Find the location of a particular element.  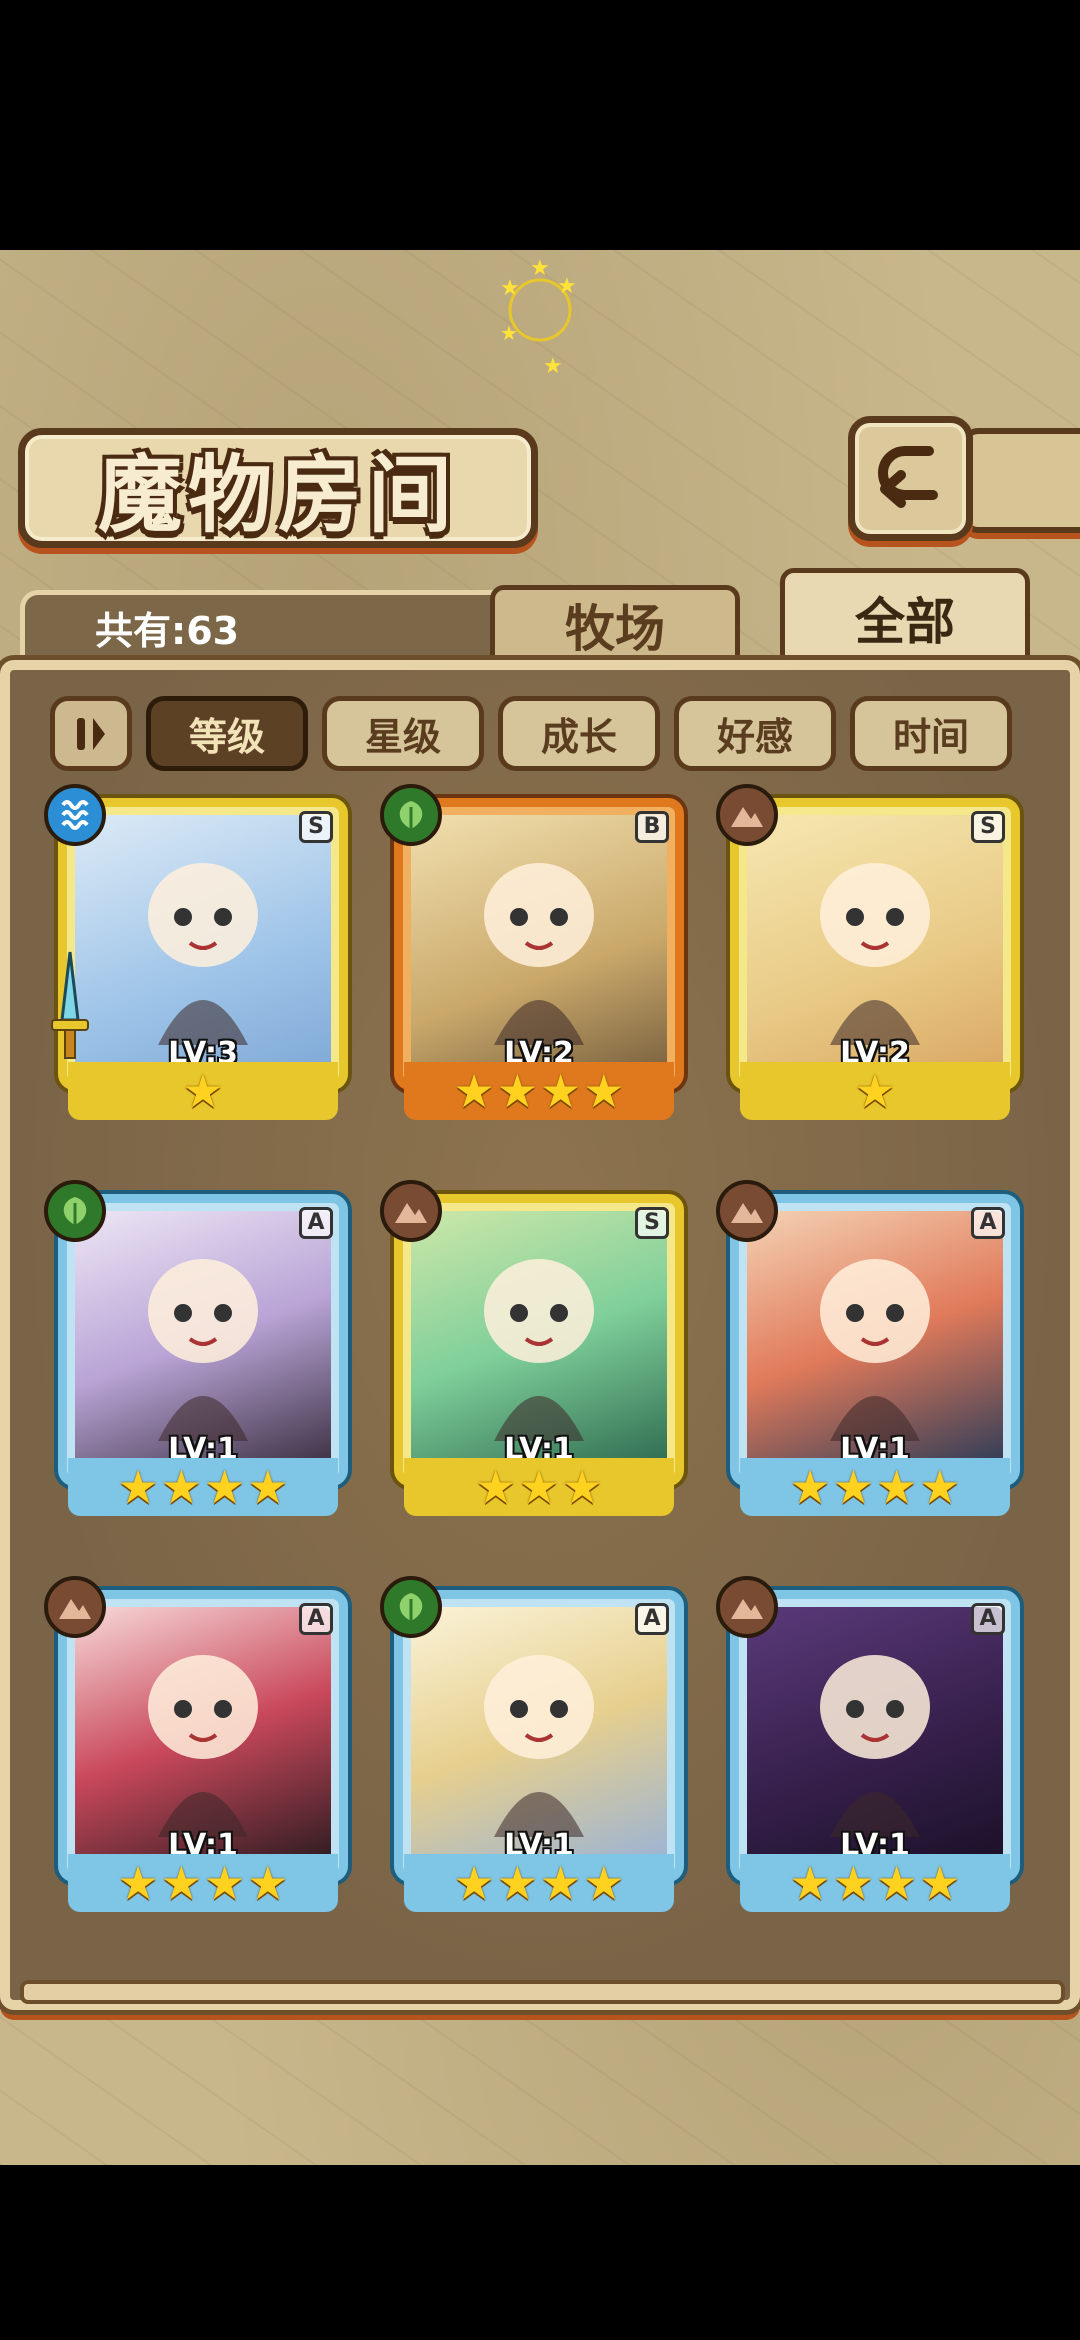

card-frame: B LV:2 is located at coordinates (539, 944).